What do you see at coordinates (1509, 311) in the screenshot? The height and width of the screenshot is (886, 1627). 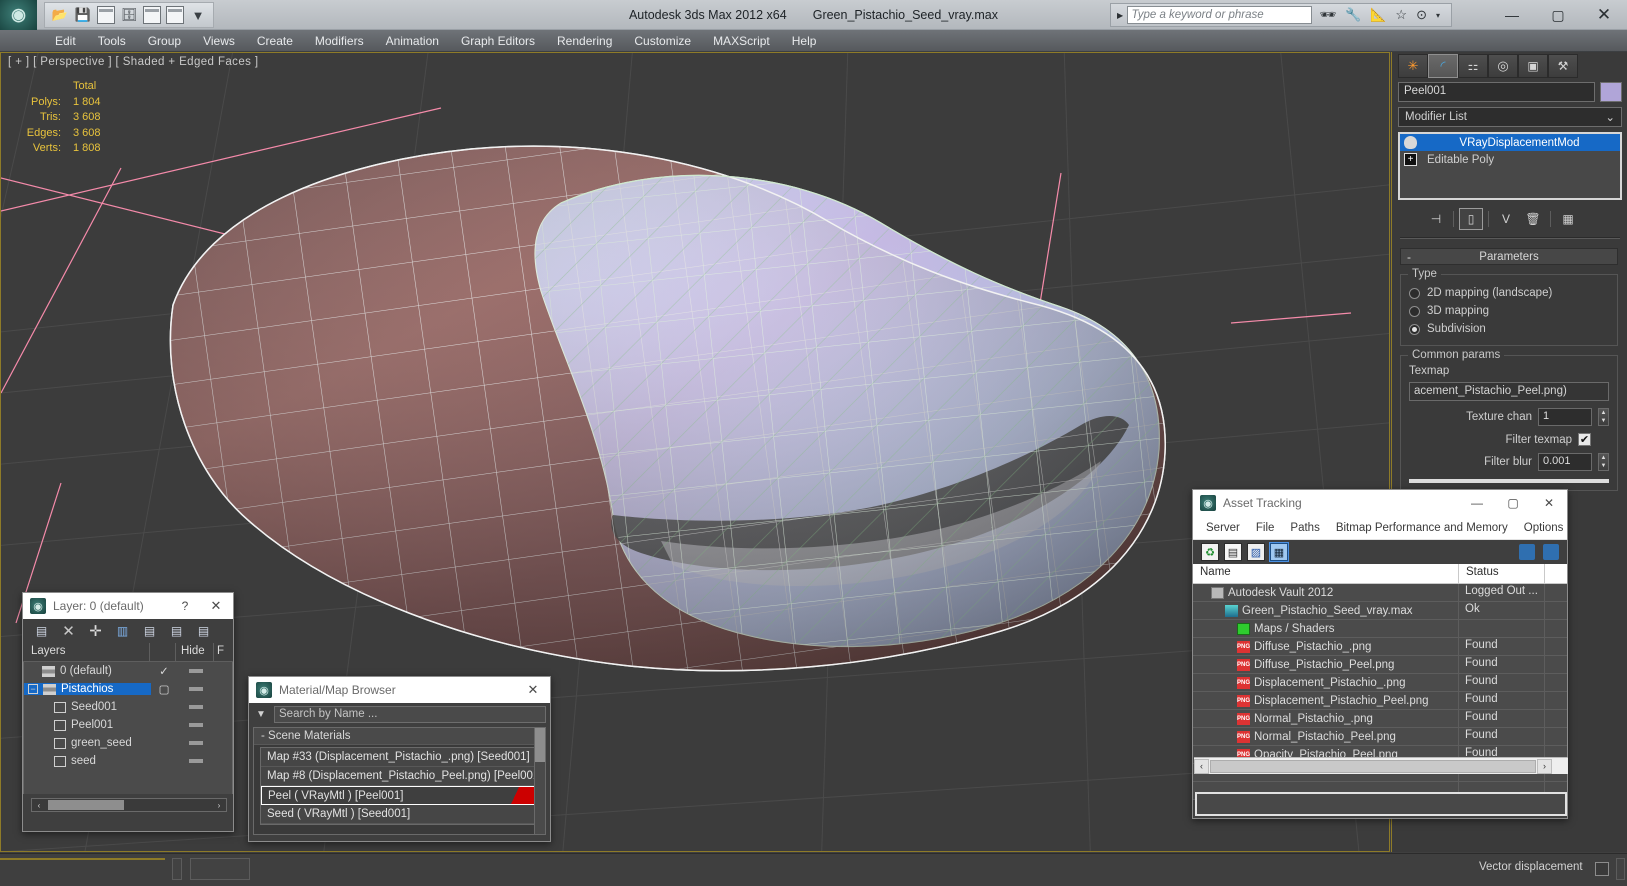 I see `radio-3d-mapping: 3D mapping` at bounding box center [1509, 311].